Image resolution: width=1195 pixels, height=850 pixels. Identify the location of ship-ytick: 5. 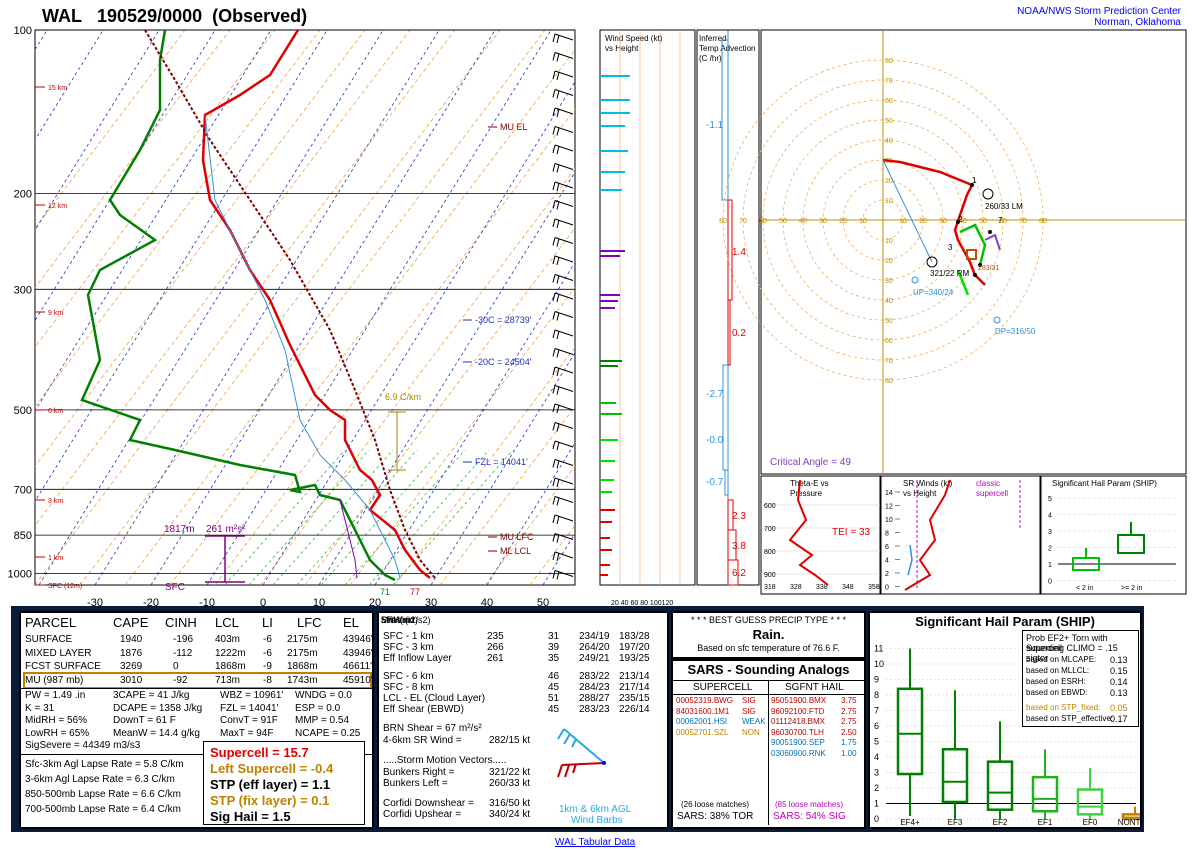
(1050, 499).